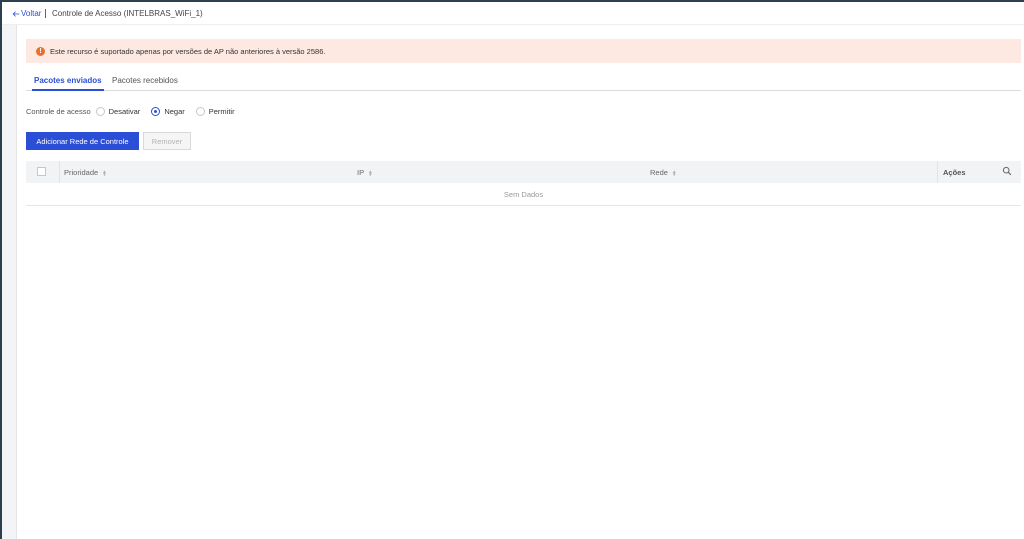 This screenshot has width=1024, height=539. What do you see at coordinates (58, 111) in the screenshot?
I see `access-control-label: Controle de acesso` at bounding box center [58, 111].